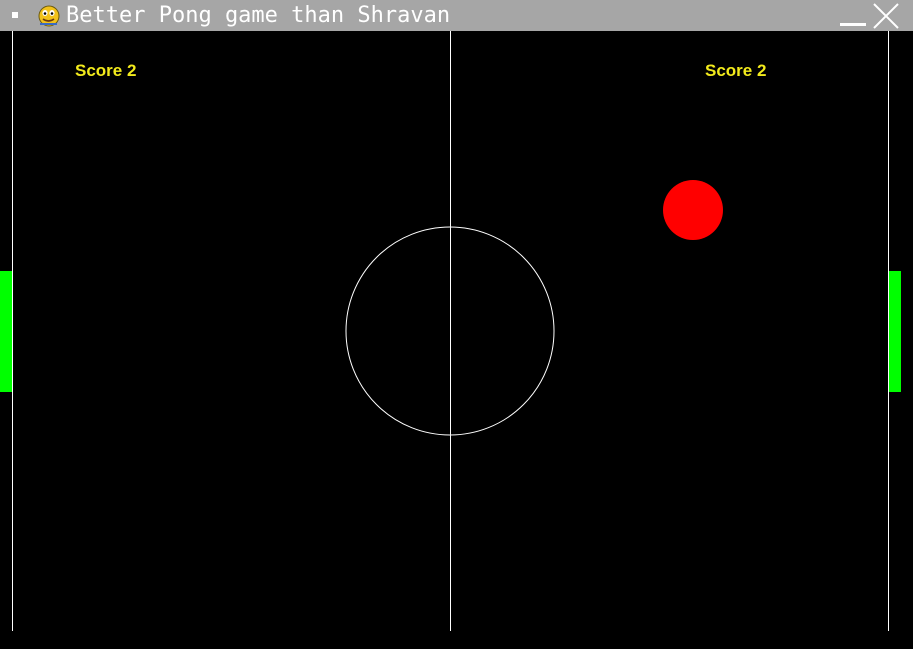  Describe the element at coordinates (736, 70) in the screenshot. I see `right-score: Score 2` at that location.